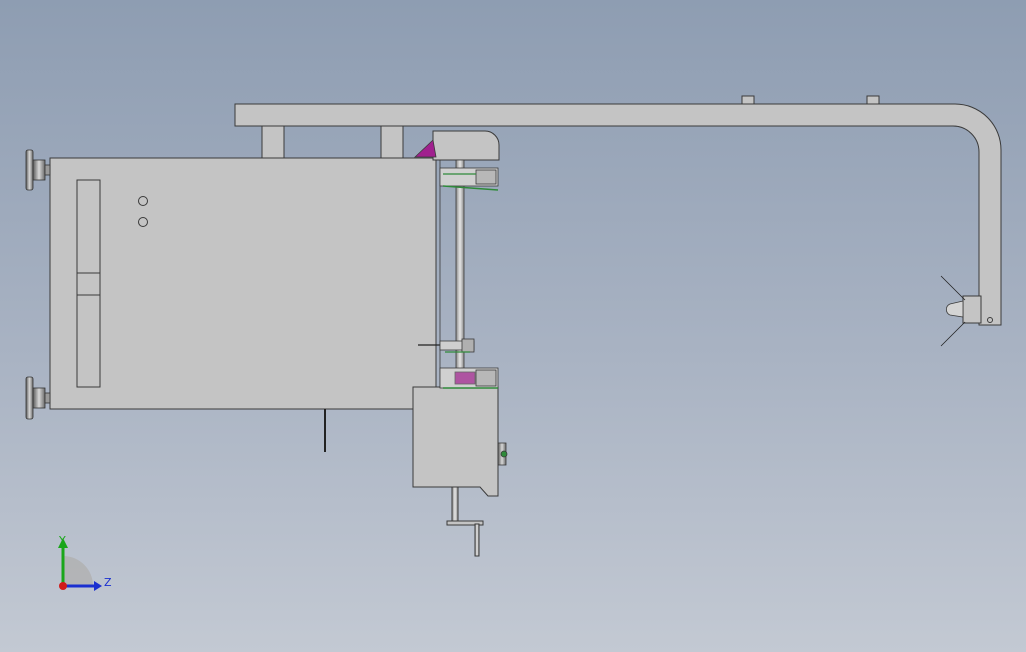 This screenshot has height=652, width=1026. Describe the element at coordinates (243, 283) in the screenshot. I see `main-body` at that location.